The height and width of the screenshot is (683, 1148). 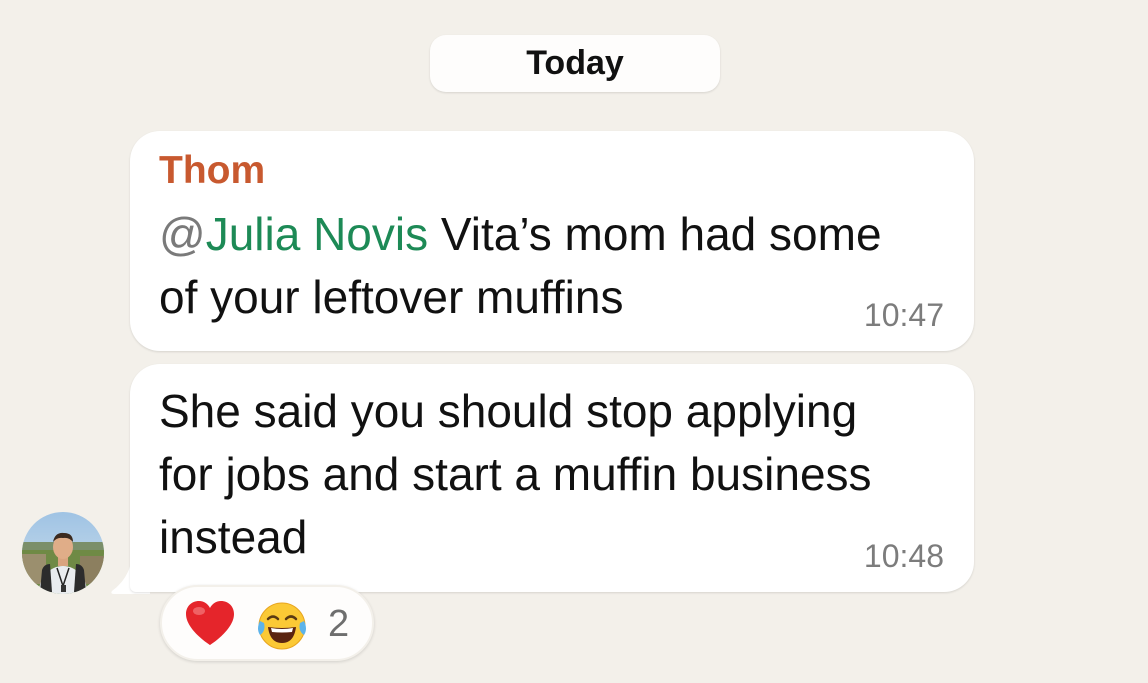 What do you see at coordinates (903, 315) in the screenshot?
I see `message-timestamp: 10:47` at bounding box center [903, 315].